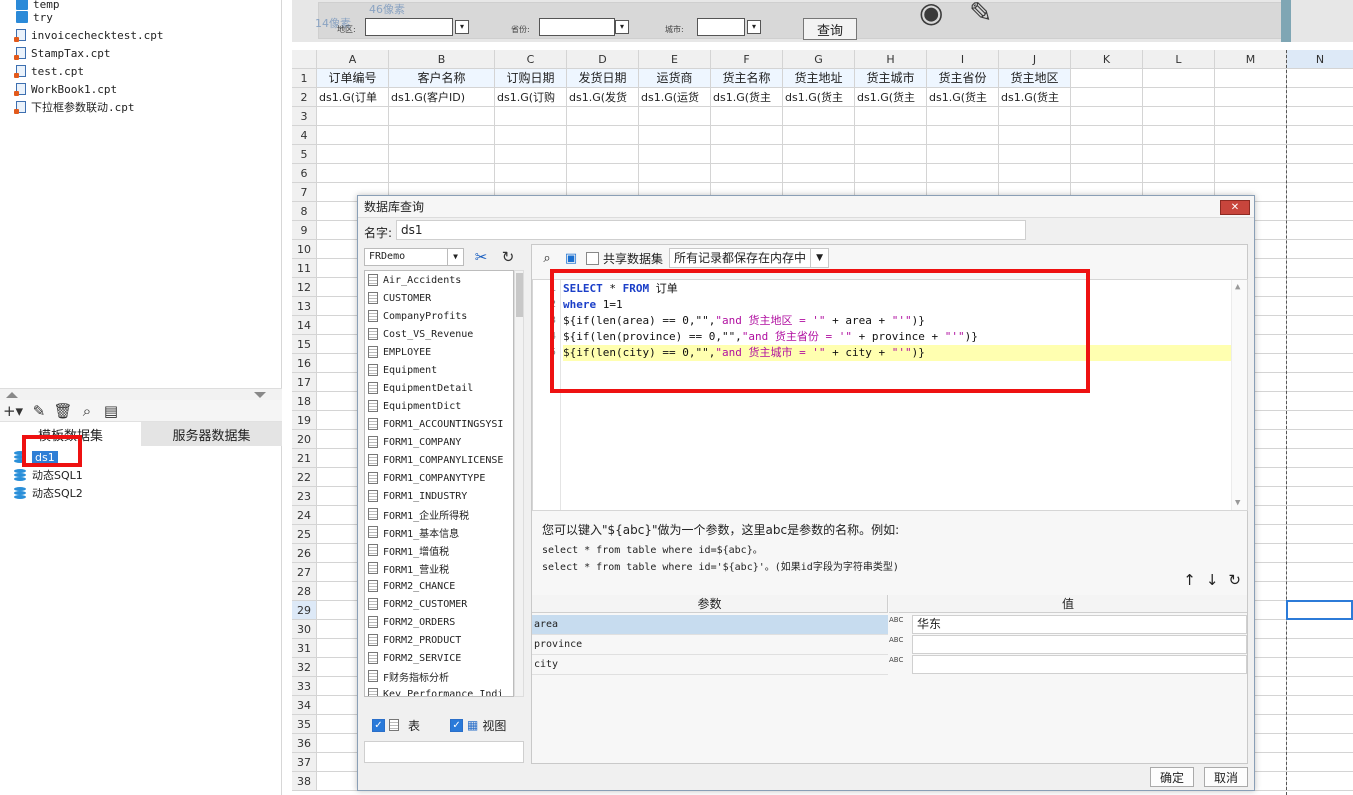  What do you see at coordinates (1226, 777) in the screenshot?
I see `cancel-button: 取消` at bounding box center [1226, 777].